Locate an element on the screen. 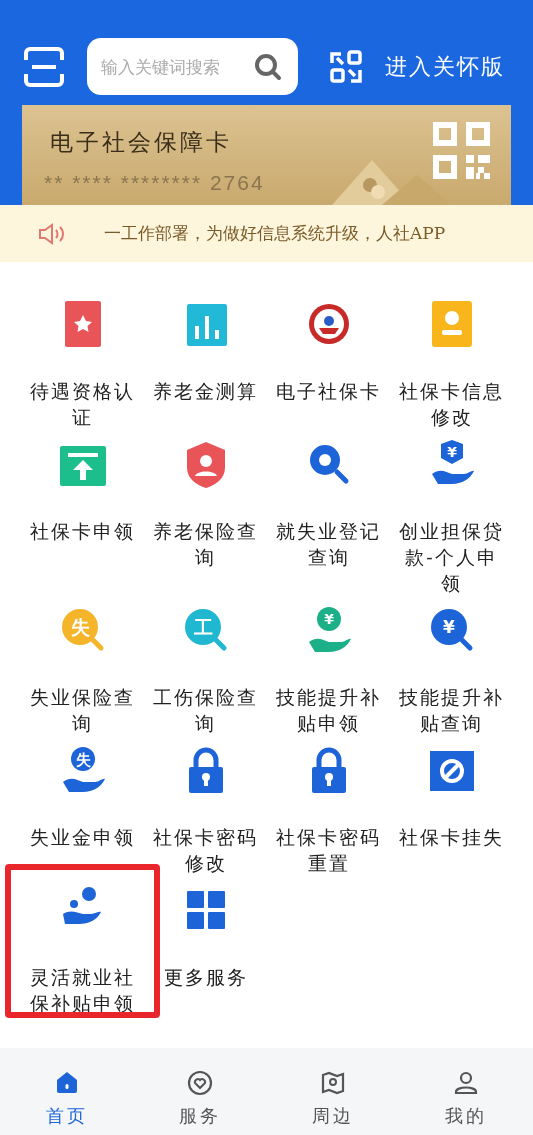  heart-circle-icon is located at coordinates (199, 1083).